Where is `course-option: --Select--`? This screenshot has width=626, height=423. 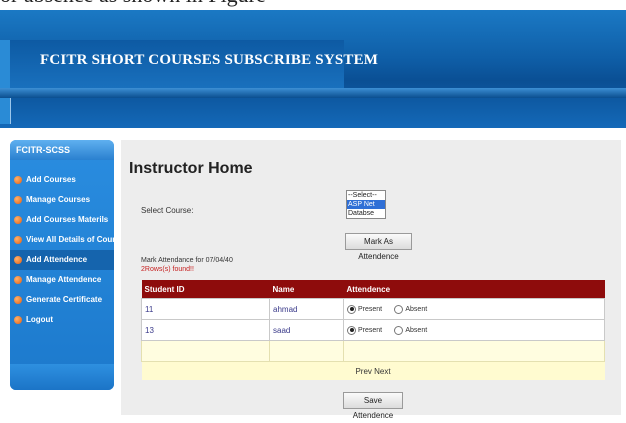
course-option: --Select-- is located at coordinates (366, 195).